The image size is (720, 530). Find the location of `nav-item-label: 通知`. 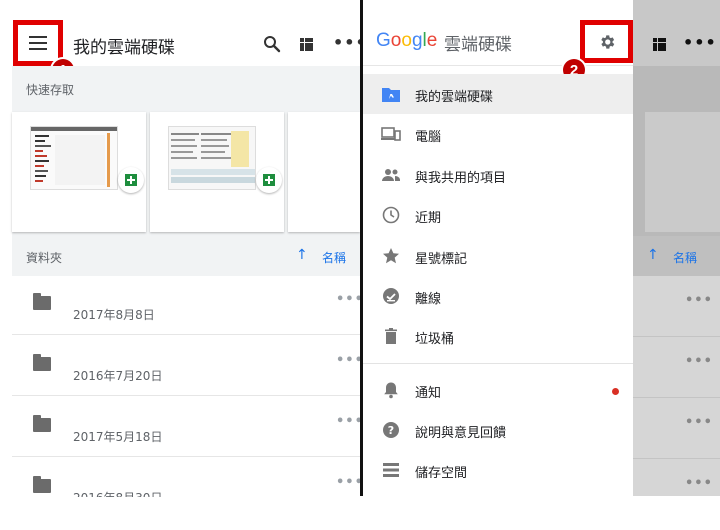

nav-item-label: 通知 is located at coordinates (428, 393).